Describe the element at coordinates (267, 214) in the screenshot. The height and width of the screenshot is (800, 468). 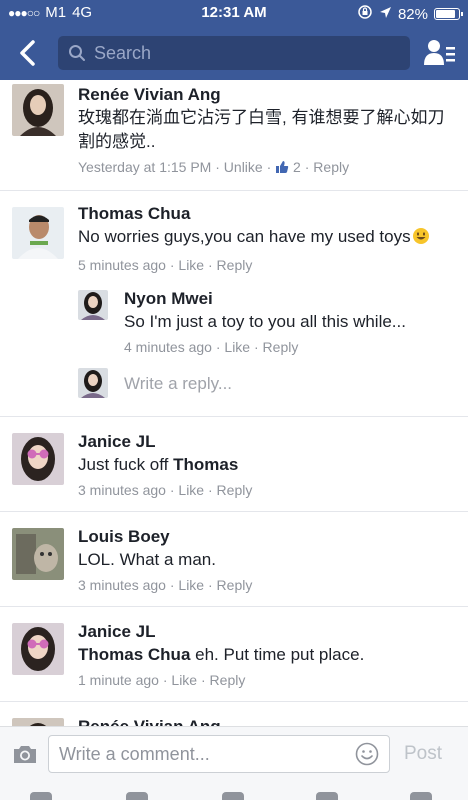
I see `comment-author: Thomas Chua` at that location.